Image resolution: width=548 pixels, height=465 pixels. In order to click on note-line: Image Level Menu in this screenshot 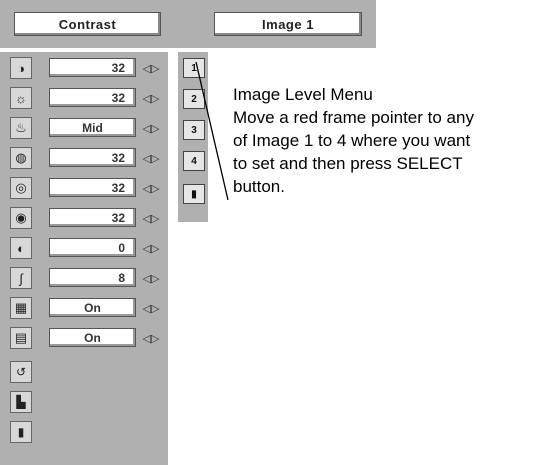, I will do `click(303, 94)`.